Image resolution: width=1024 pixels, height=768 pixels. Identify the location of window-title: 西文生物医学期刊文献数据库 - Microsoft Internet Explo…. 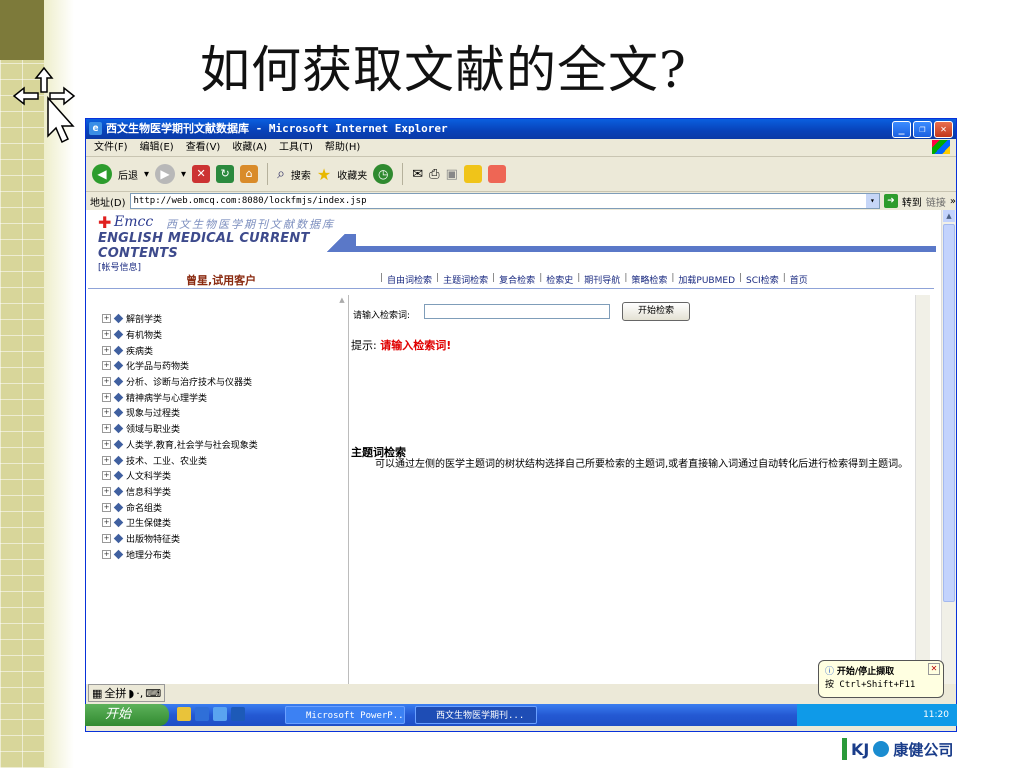
(277, 128).